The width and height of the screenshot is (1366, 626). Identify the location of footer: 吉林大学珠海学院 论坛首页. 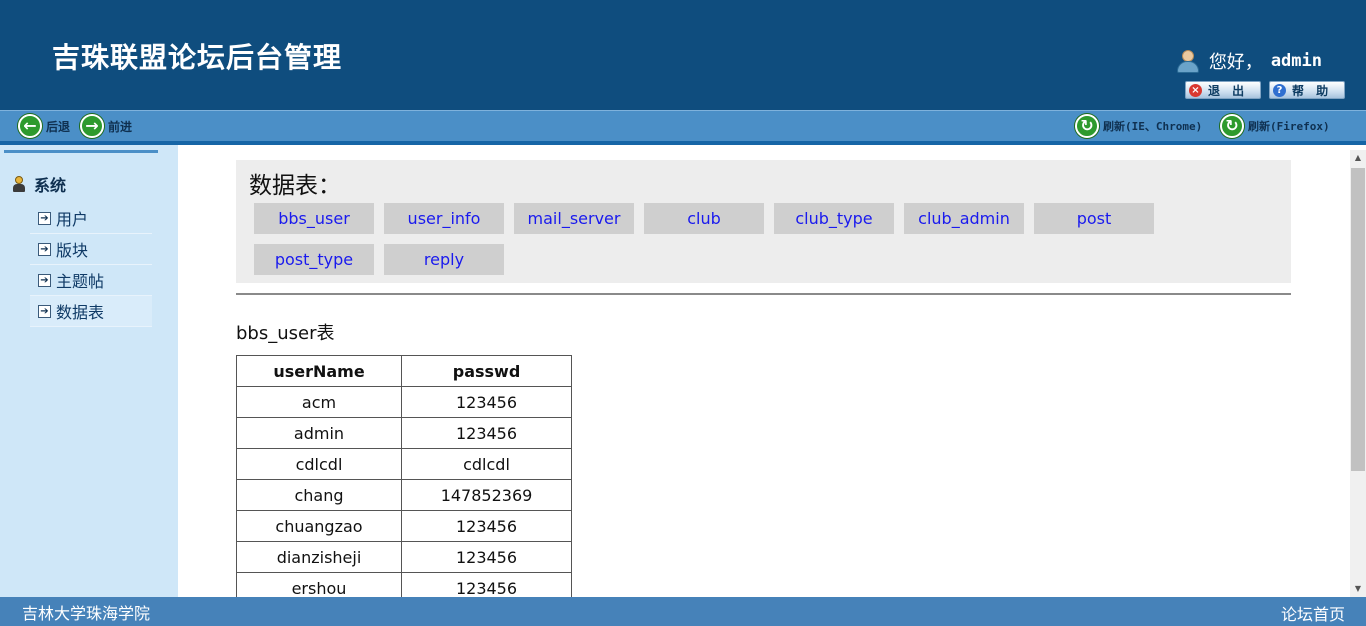
(683, 611).